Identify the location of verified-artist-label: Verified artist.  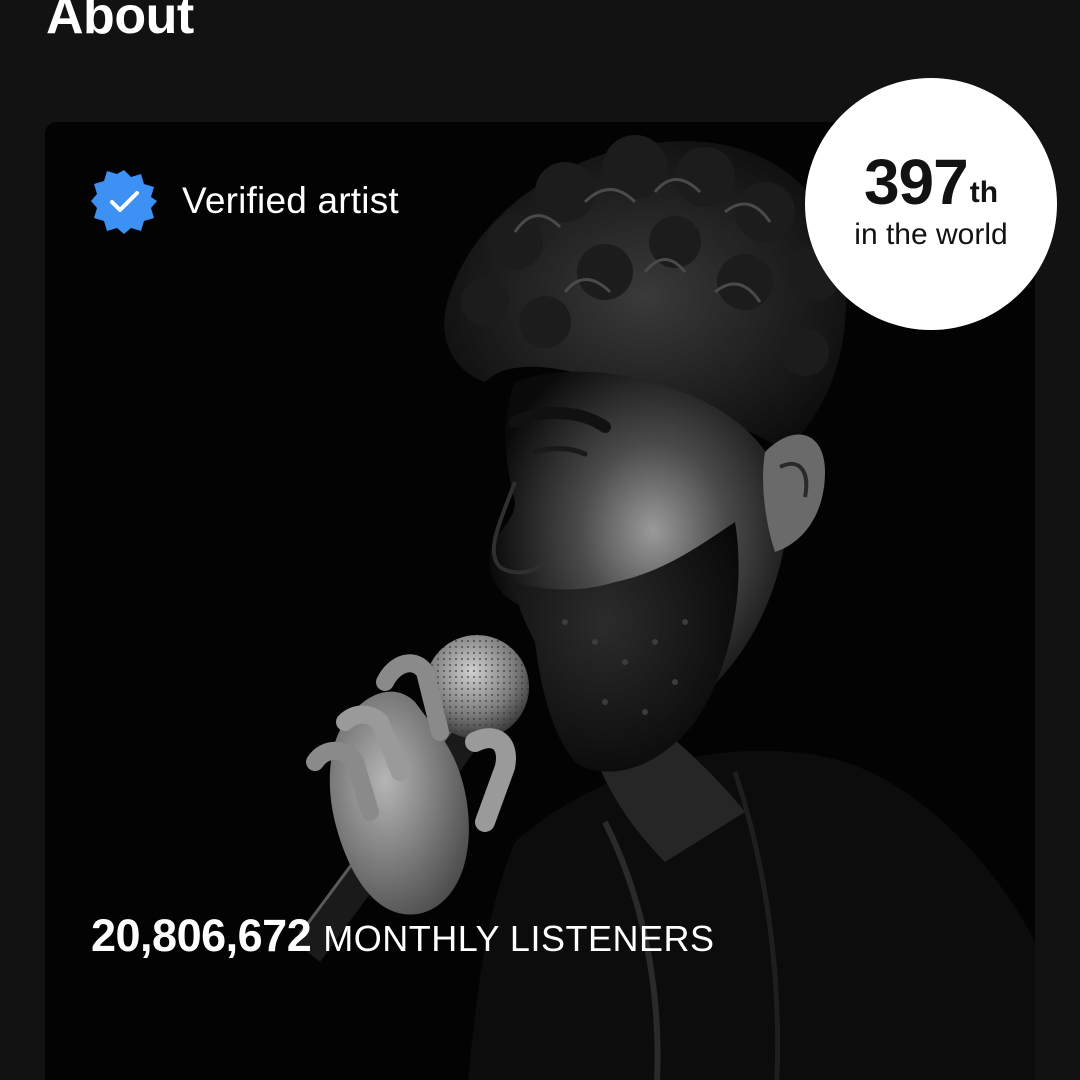
(290, 200).